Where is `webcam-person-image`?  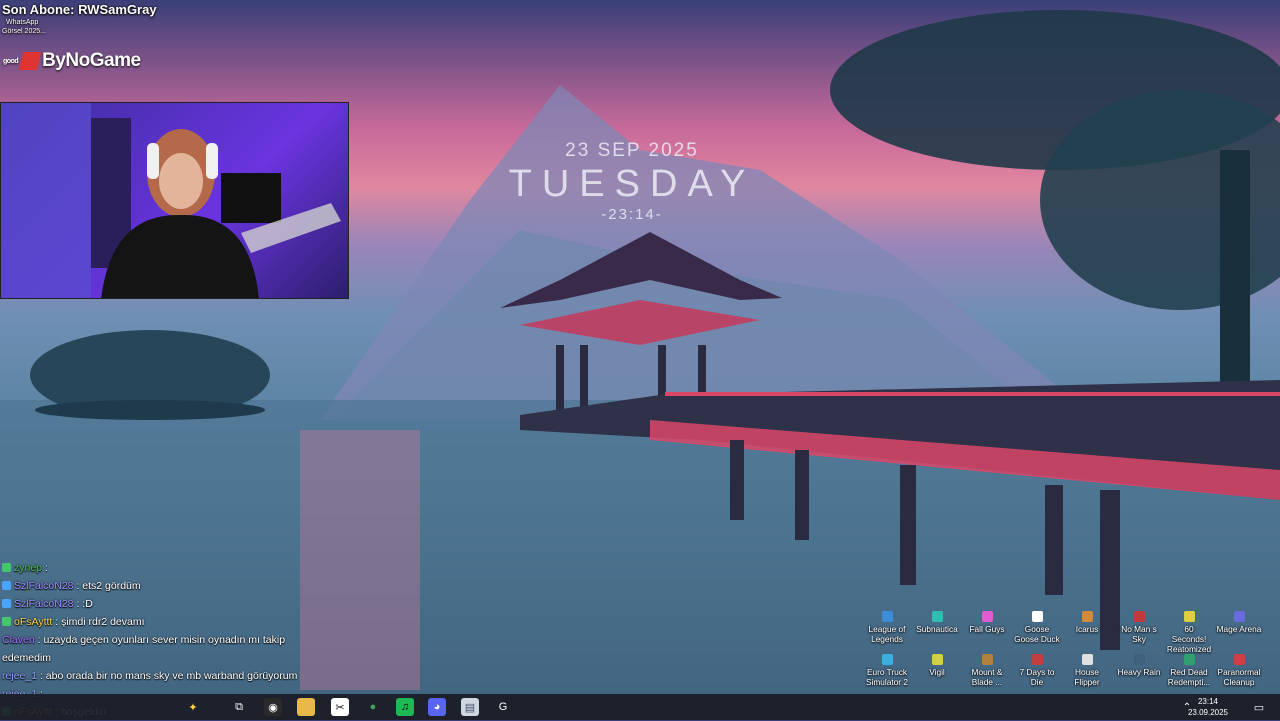 webcam-person-image is located at coordinates (171, 200).